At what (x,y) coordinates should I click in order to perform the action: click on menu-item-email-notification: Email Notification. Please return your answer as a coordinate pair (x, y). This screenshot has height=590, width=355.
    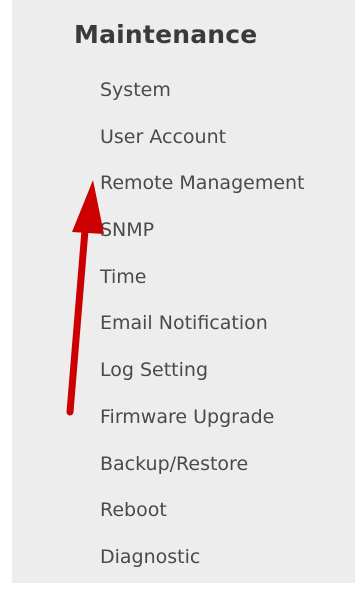
    Looking at the image, I should click on (202, 332).